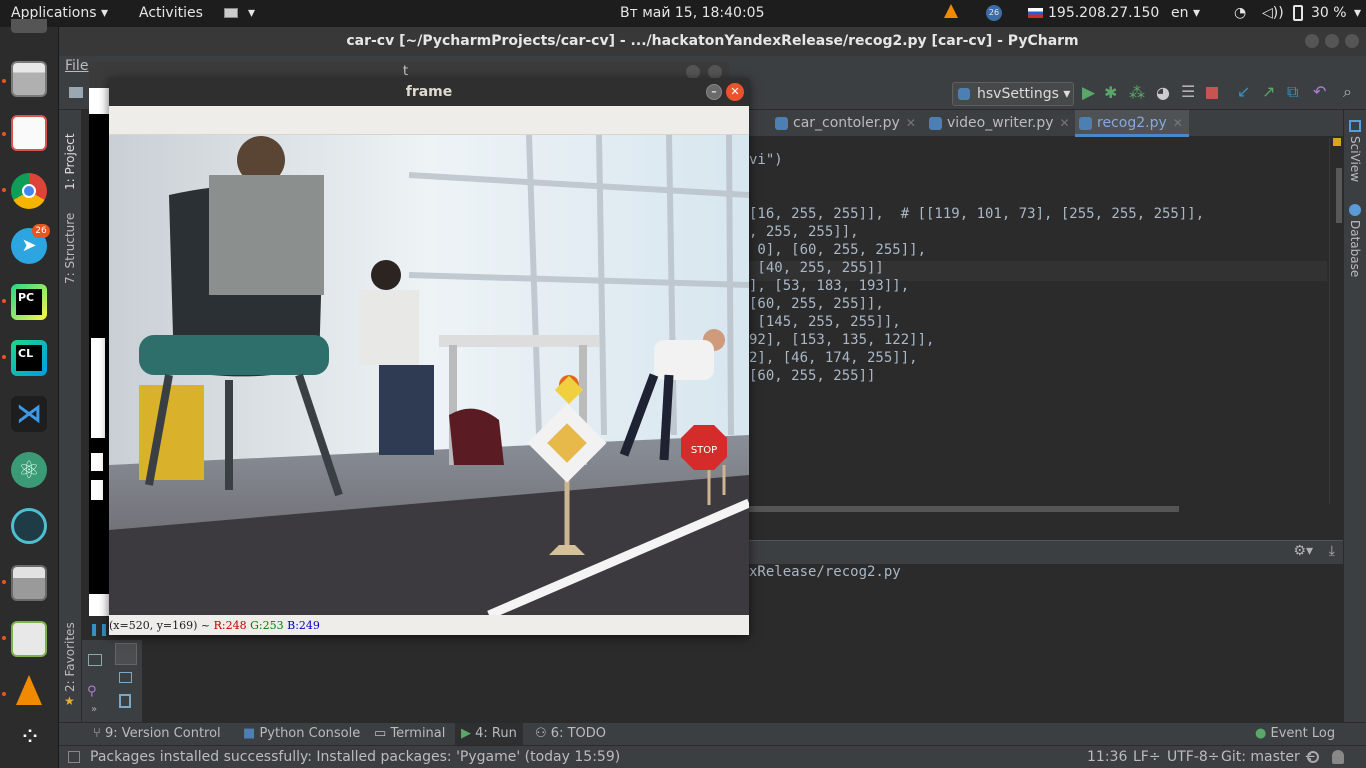 This screenshot has height=768, width=1366. Describe the element at coordinates (29, 26) in the screenshot. I see `partial-launcher-icon` at that location.